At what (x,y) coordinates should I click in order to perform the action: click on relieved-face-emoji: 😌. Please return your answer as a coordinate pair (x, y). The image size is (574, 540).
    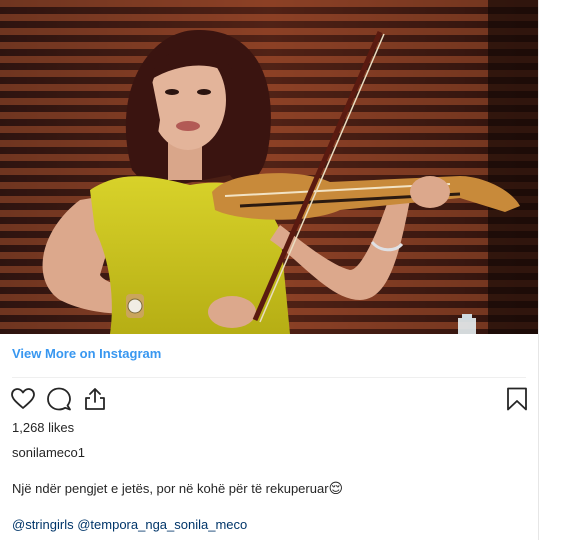
    Looking at the image, I should click on (336, 489).